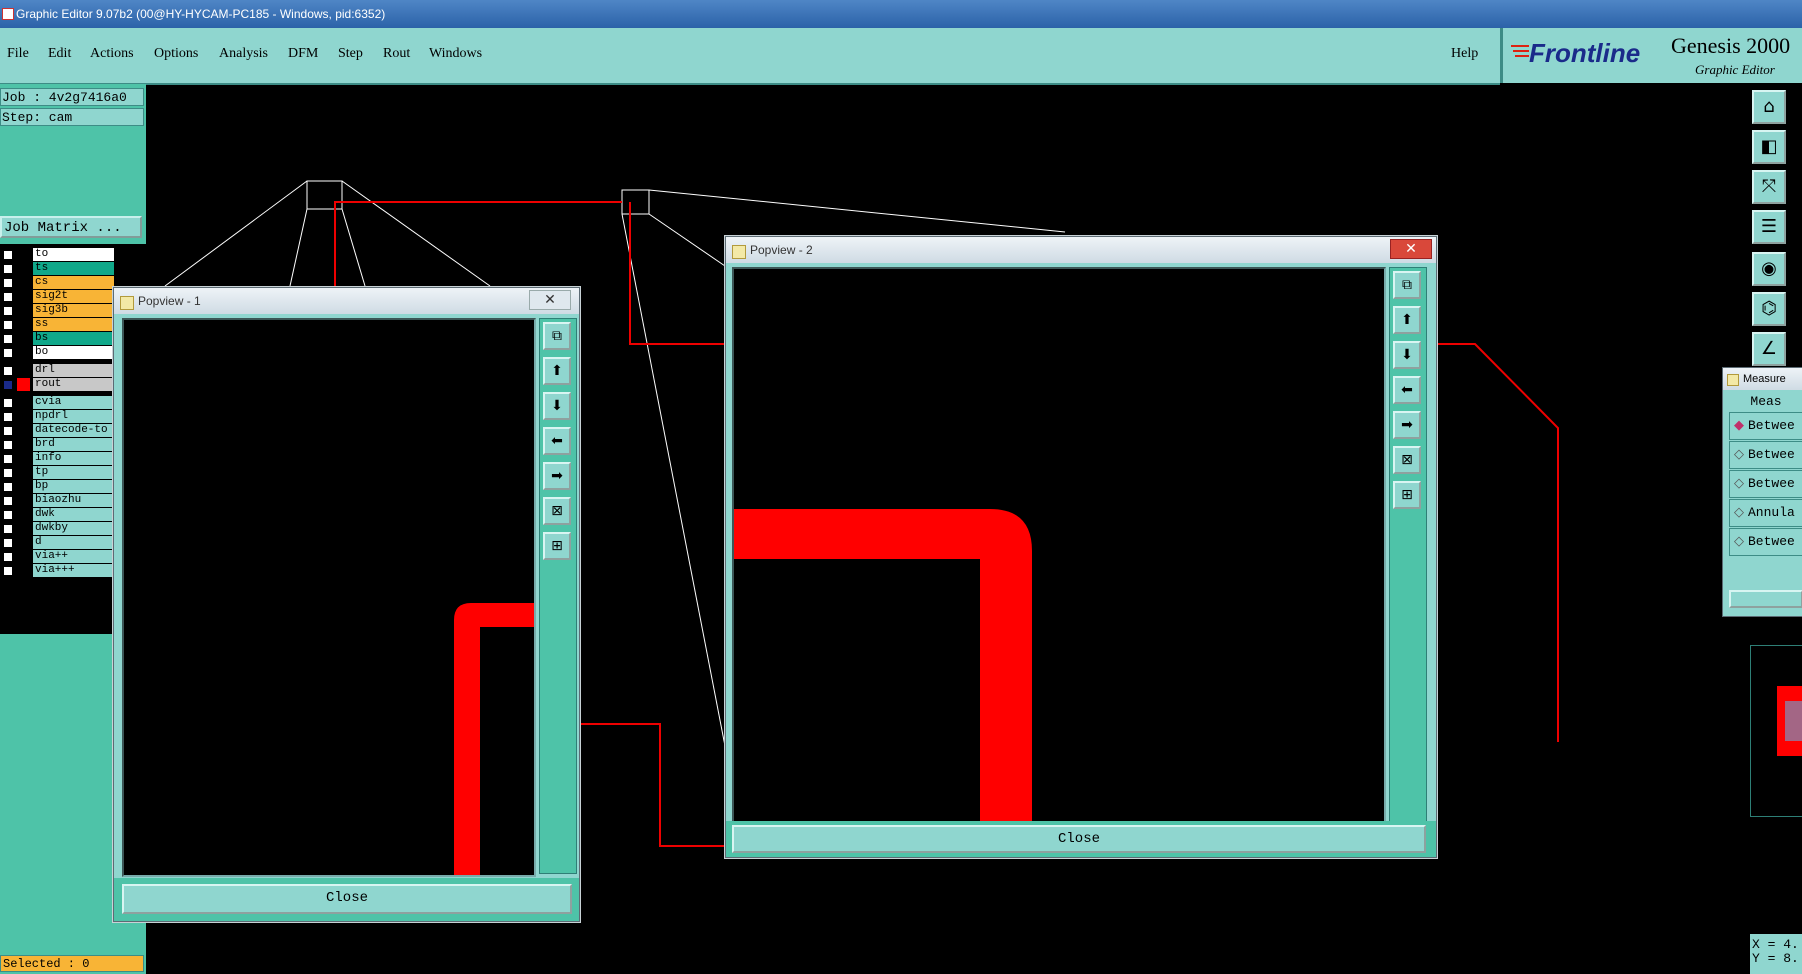 This screenshot has height=974, width=1802. What do you see at coordinates (557, 546) in the screenshot?
I see `zoom-in-icon: ⊞` at bounding box center [557, 546].